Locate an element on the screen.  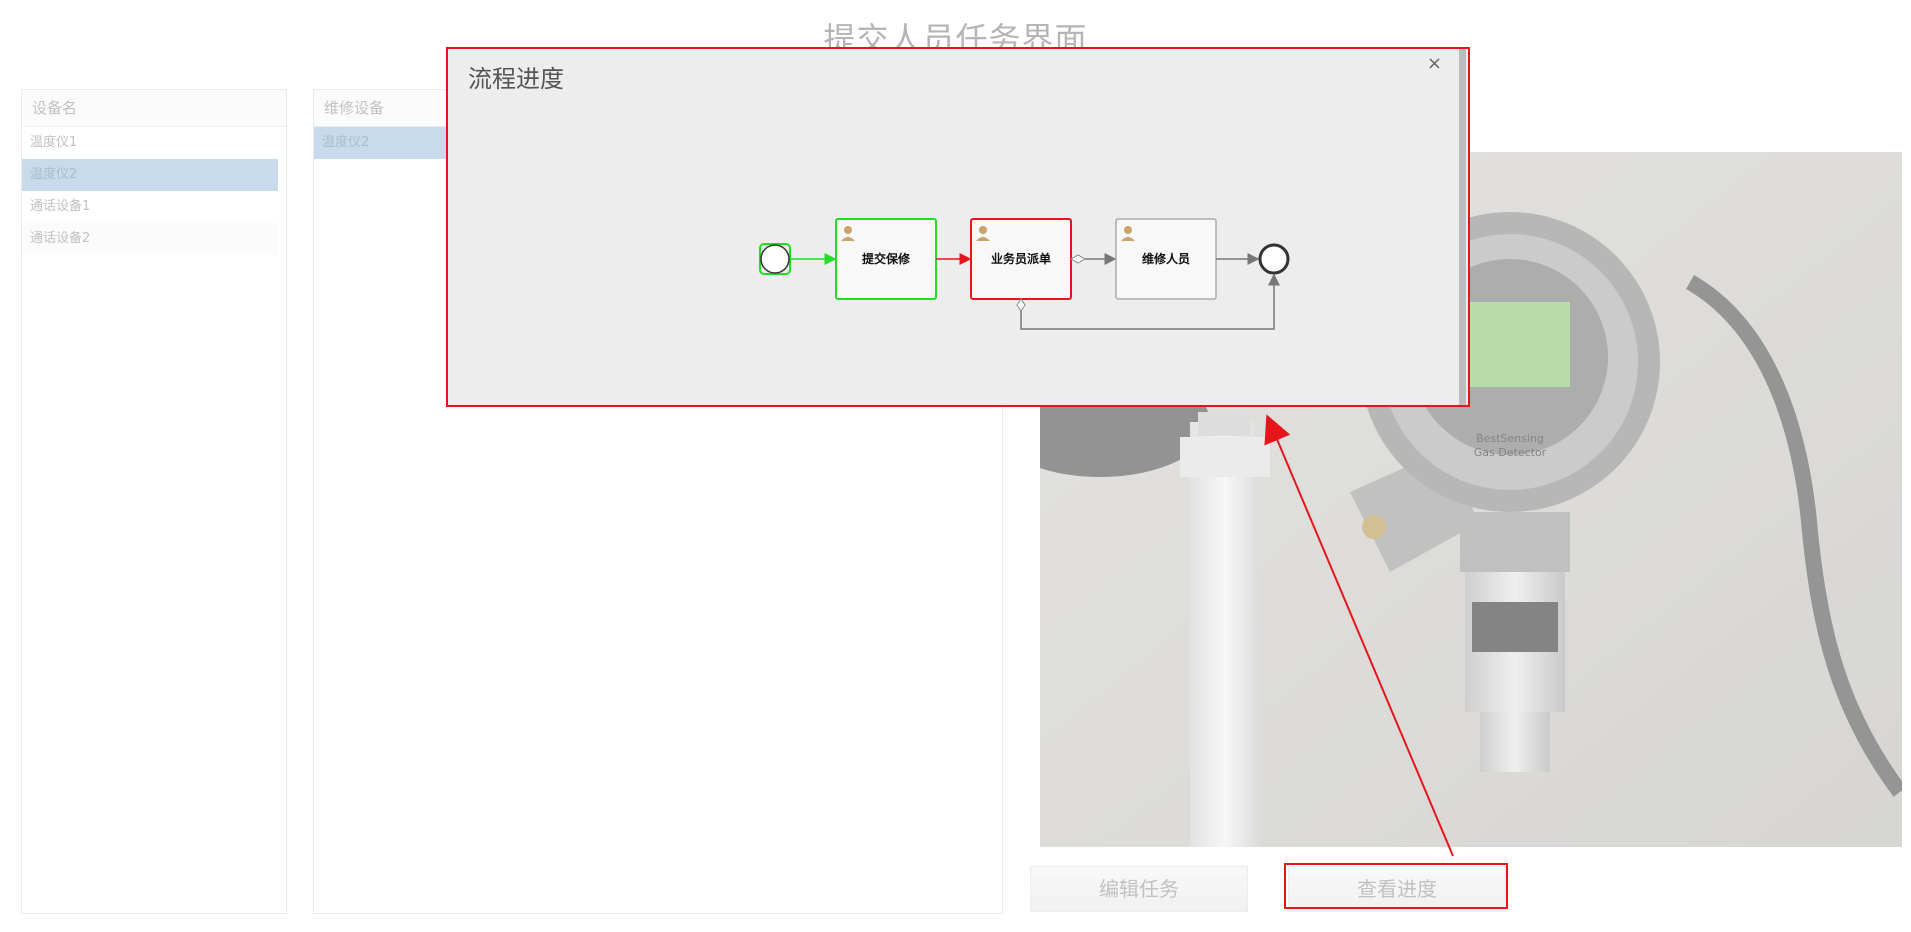
view-progress-button: 查看进度 is located at coordinates (1397, 889).